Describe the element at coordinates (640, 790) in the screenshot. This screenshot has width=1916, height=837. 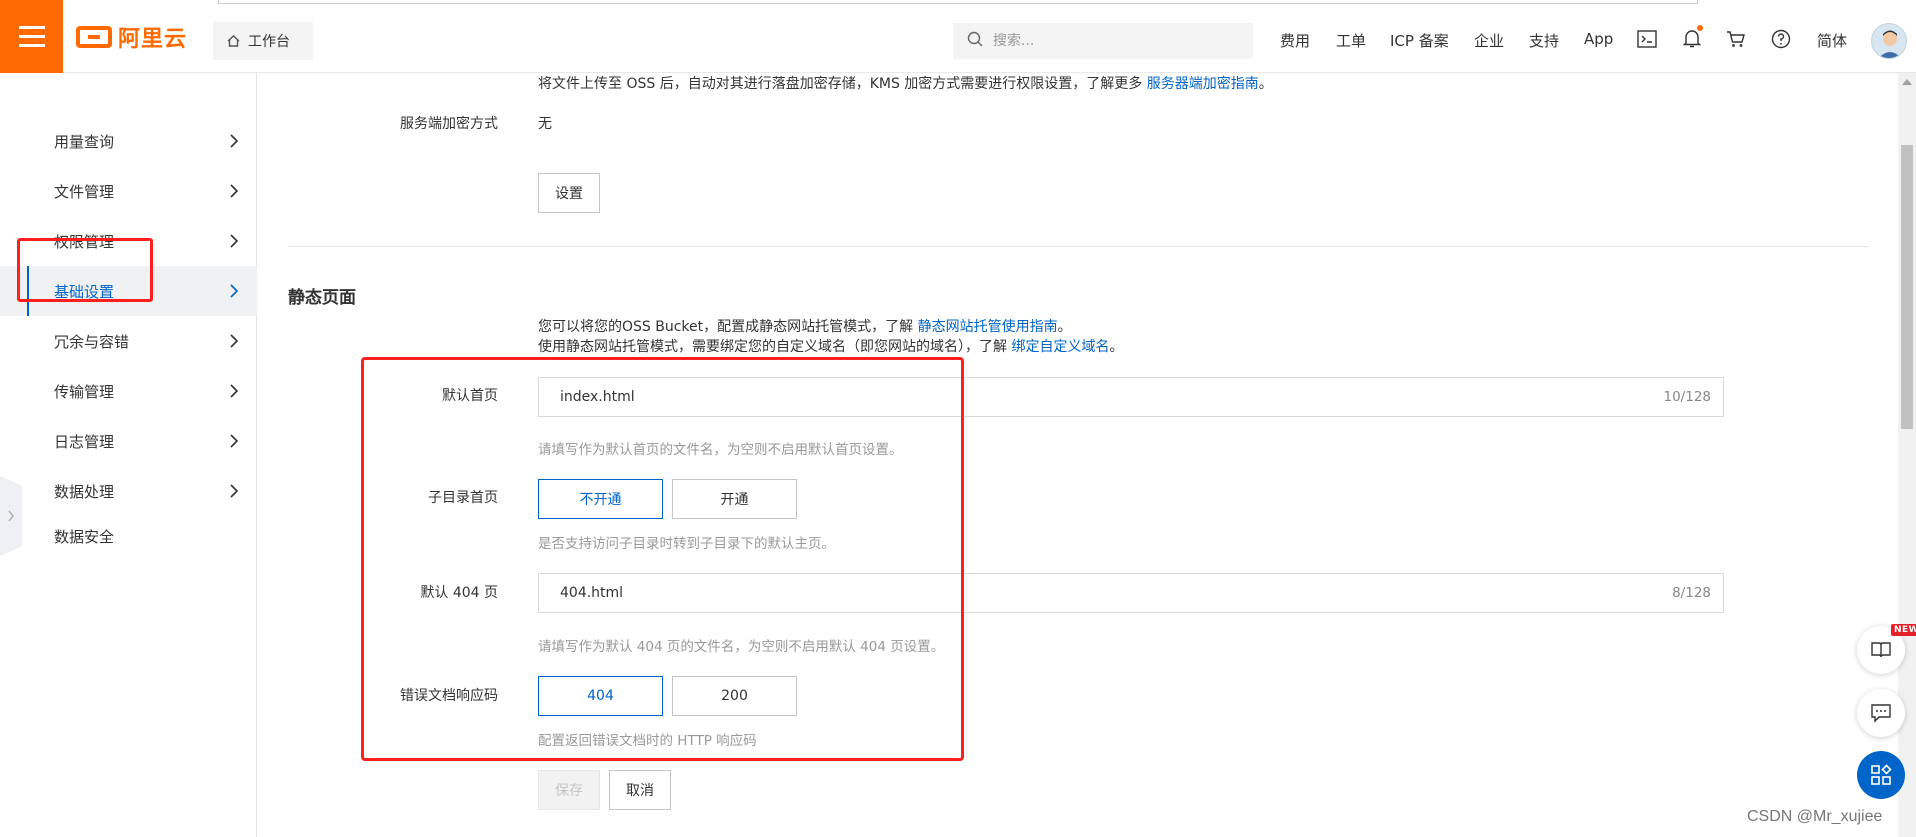
I see `cancel-button: 取消` at that location.